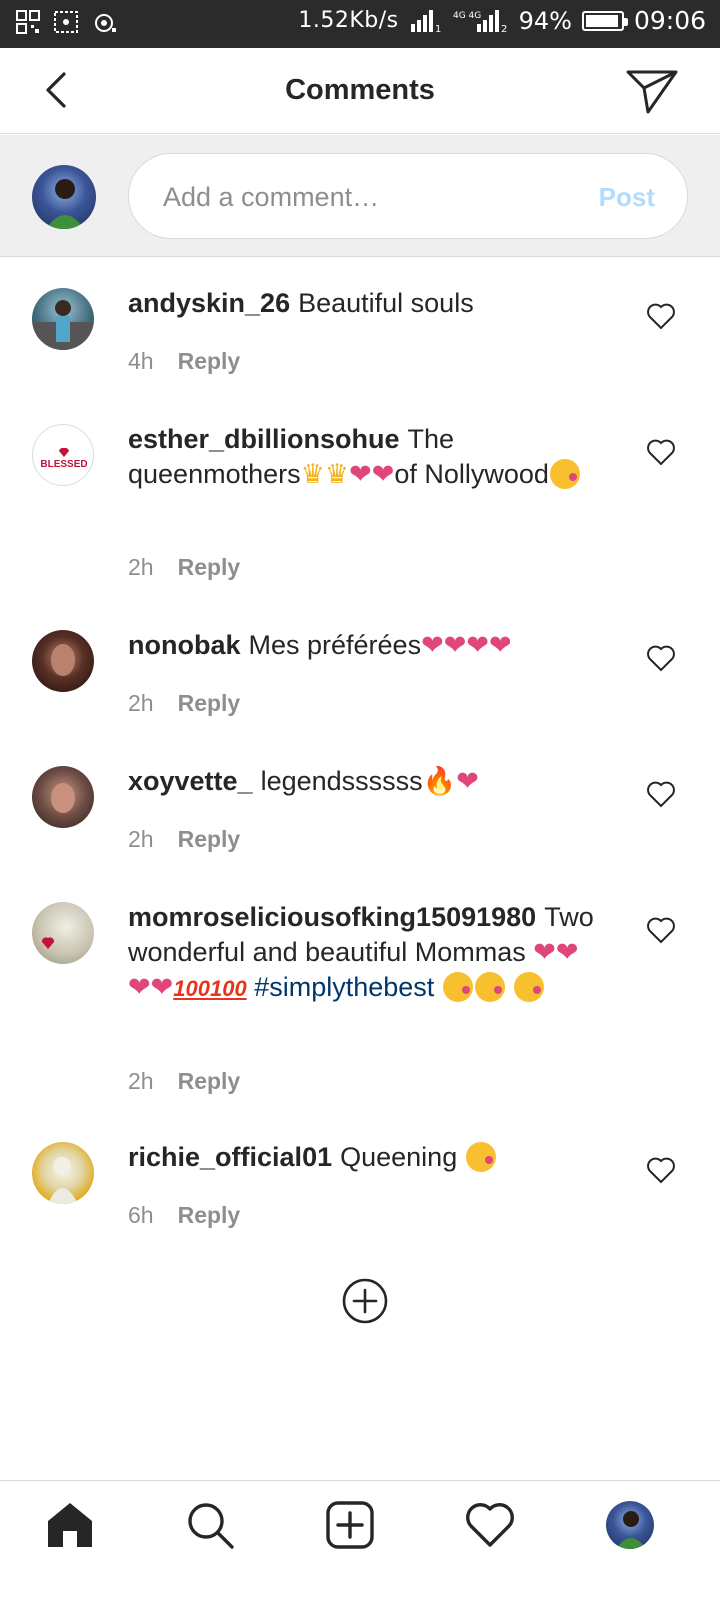  What do you see at coordinates (360, 91) in the screenshot?
I see `comments-header: Comments` at bounding box center [360, 91].